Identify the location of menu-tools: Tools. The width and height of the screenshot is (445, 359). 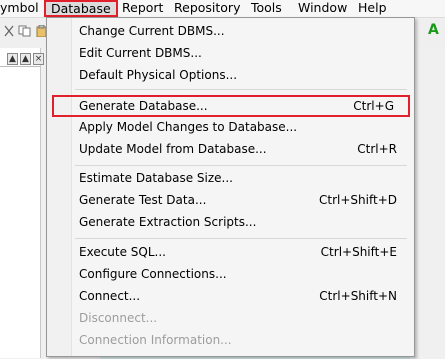
(266, 8).